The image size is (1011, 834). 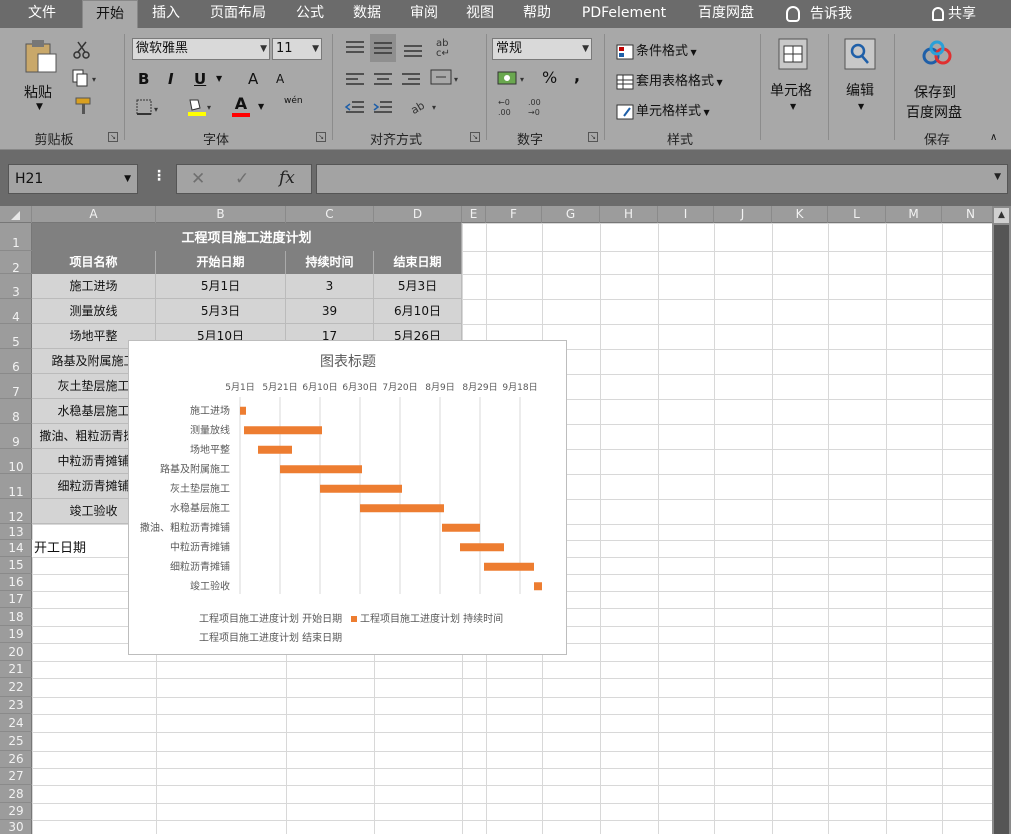 What do you see at coordinates (1001, 520) in the screenshot?
I see `vertical-scrollbar: ▲` at bounding box center [1001, 520].